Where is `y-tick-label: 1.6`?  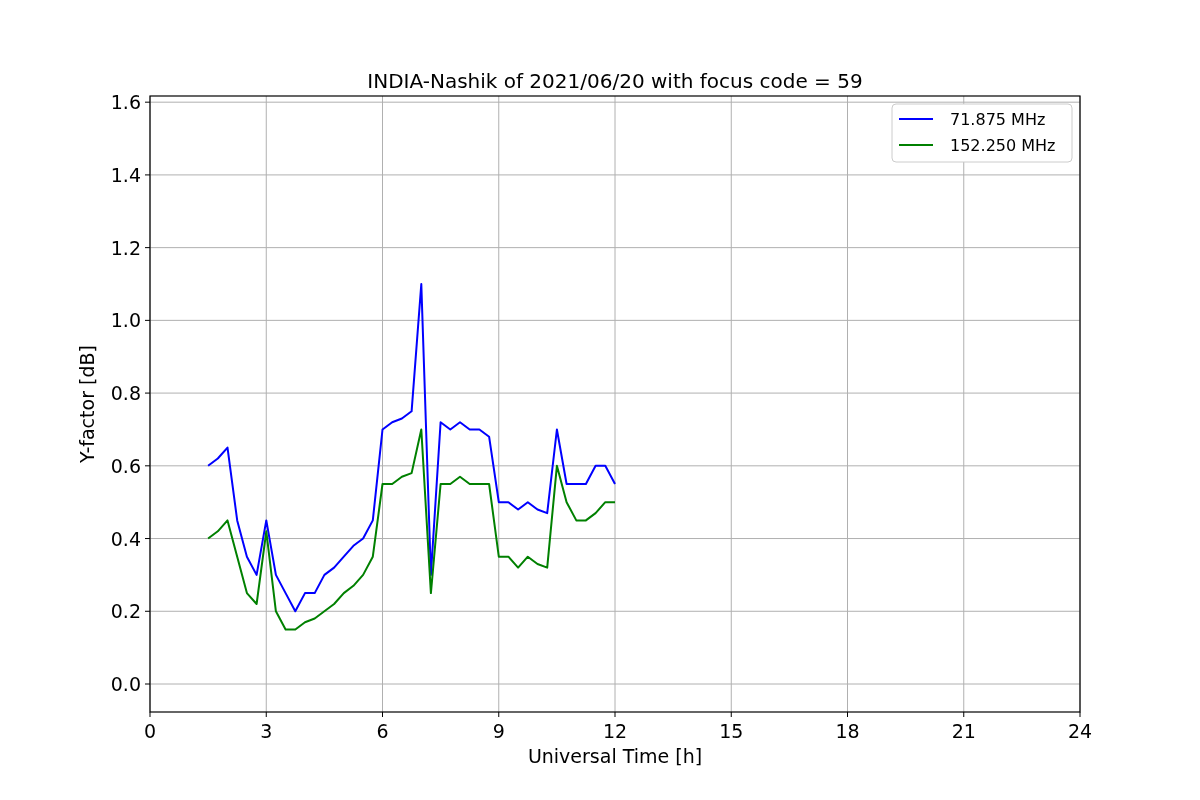 y-tick-label: 1.6 is located at coordinates (125, 102).